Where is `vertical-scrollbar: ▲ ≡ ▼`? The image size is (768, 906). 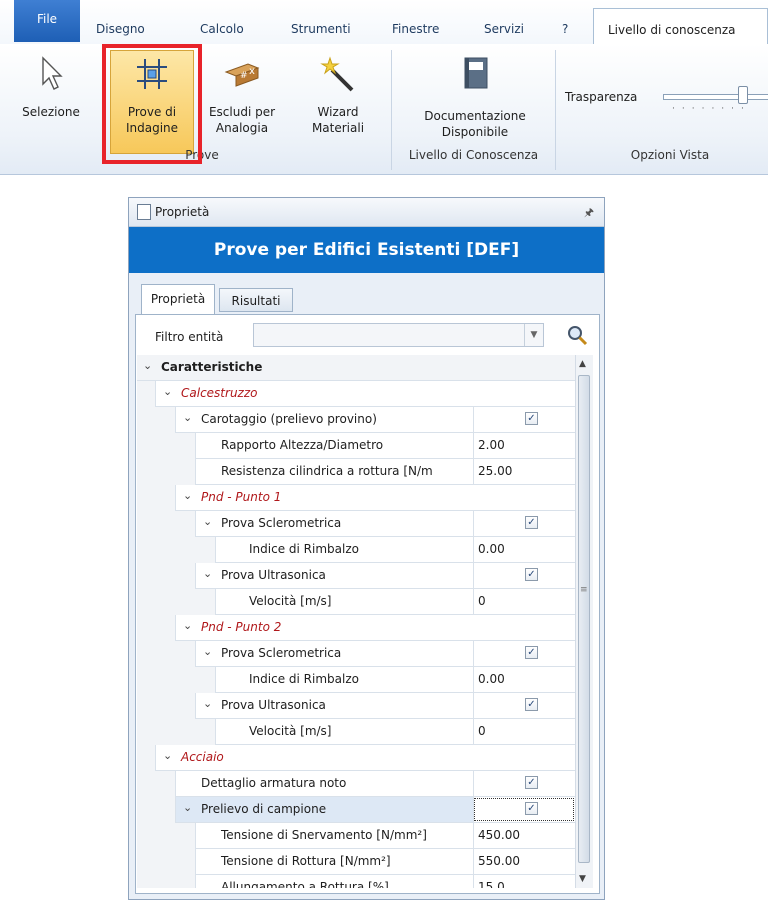 vertical-scrollbar: ▲ ≡ ▼ is located at coordinates (584, 621).